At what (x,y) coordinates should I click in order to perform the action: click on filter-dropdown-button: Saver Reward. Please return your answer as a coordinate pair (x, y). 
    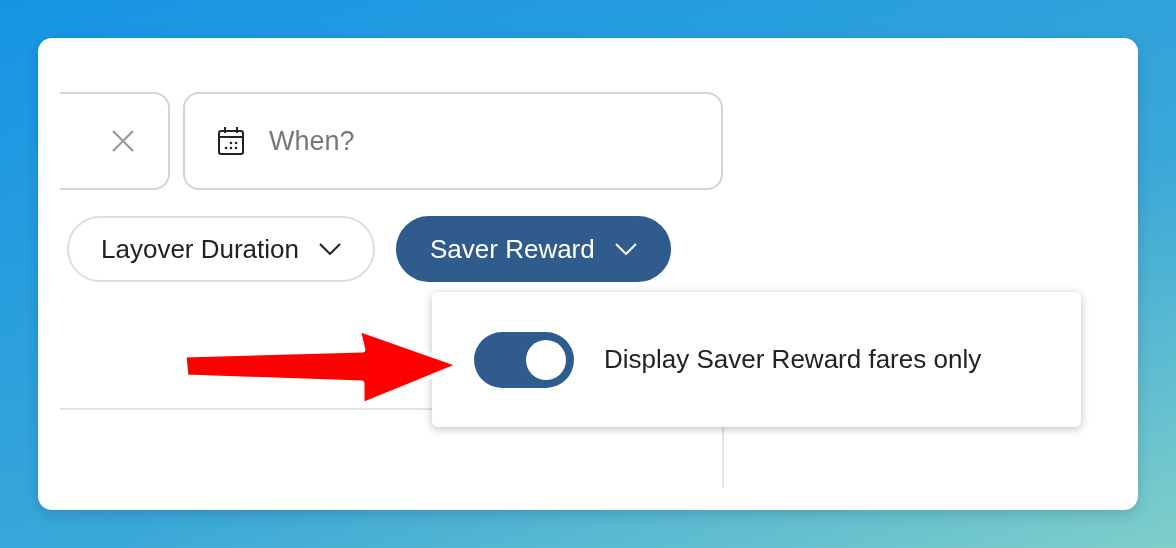
    Looking at the image, I should click on (533, 249).